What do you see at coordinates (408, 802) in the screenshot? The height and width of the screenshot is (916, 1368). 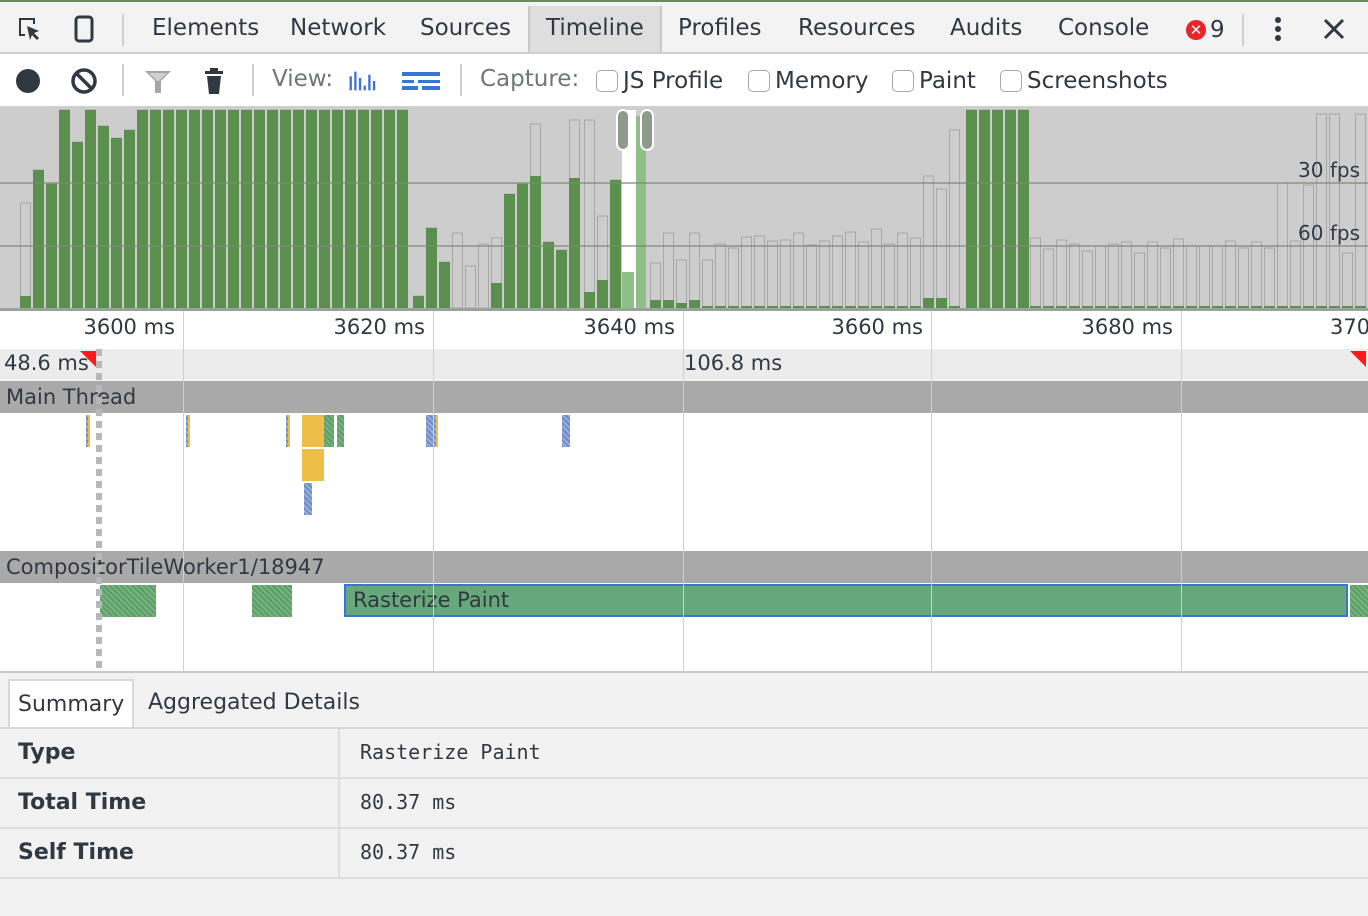 I see `summary-value: 80.37 ms` at bounding box center [408, 802].